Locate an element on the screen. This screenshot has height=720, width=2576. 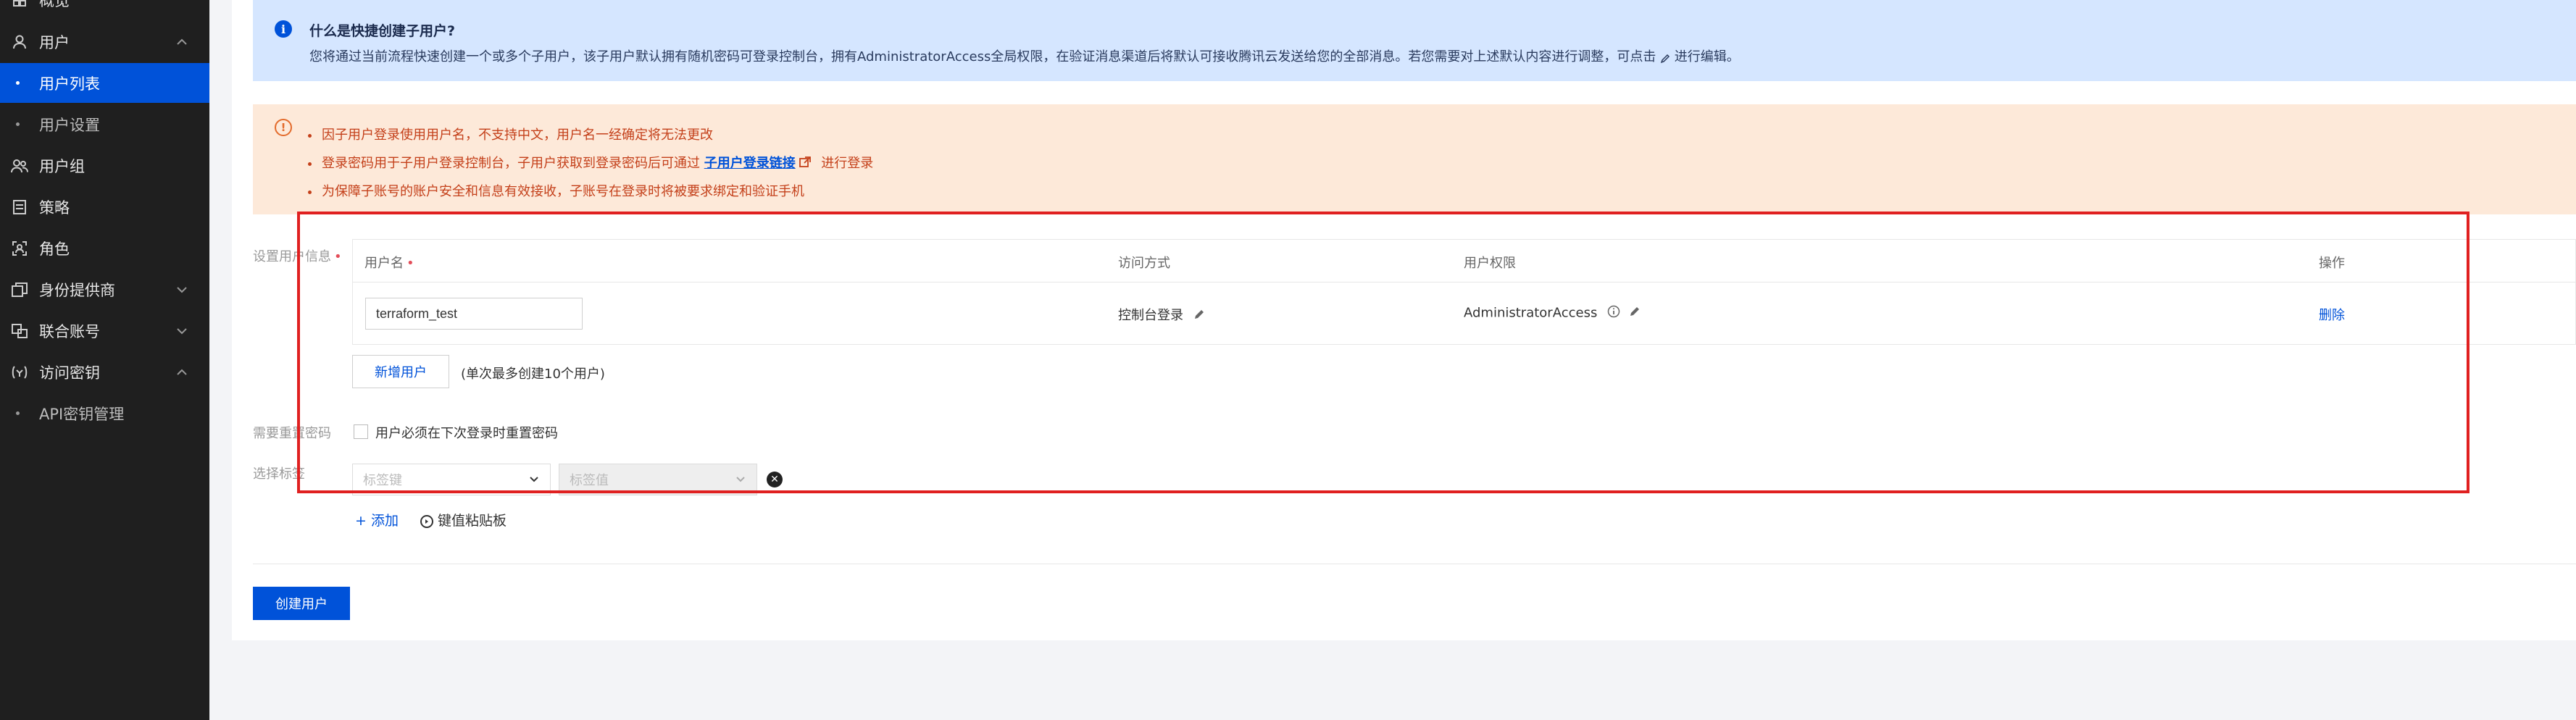
sidebar-item-federated-account: 联合账号 is located at coordinates (104, 331).